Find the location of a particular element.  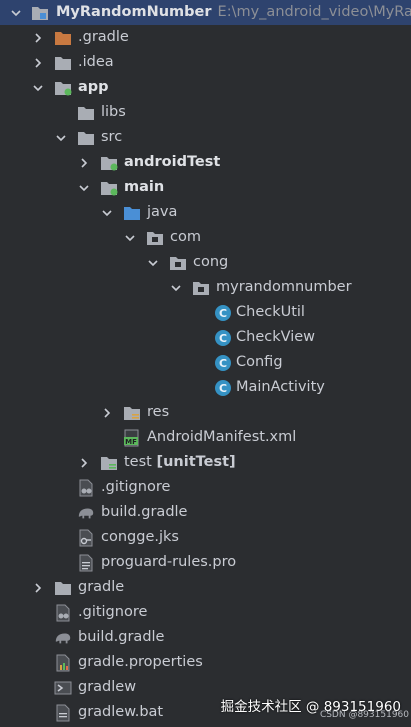

text-file-icon is located at coordinates (86, 562).